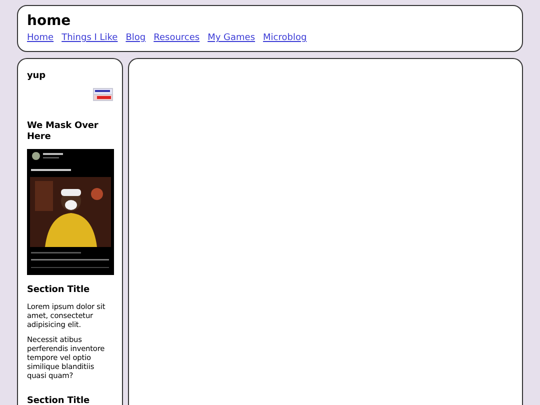 The image size is (540, 405). Describe the element at coordinates (285, 38) in the screenshot. I see `nav-link: Microblog` at that location.